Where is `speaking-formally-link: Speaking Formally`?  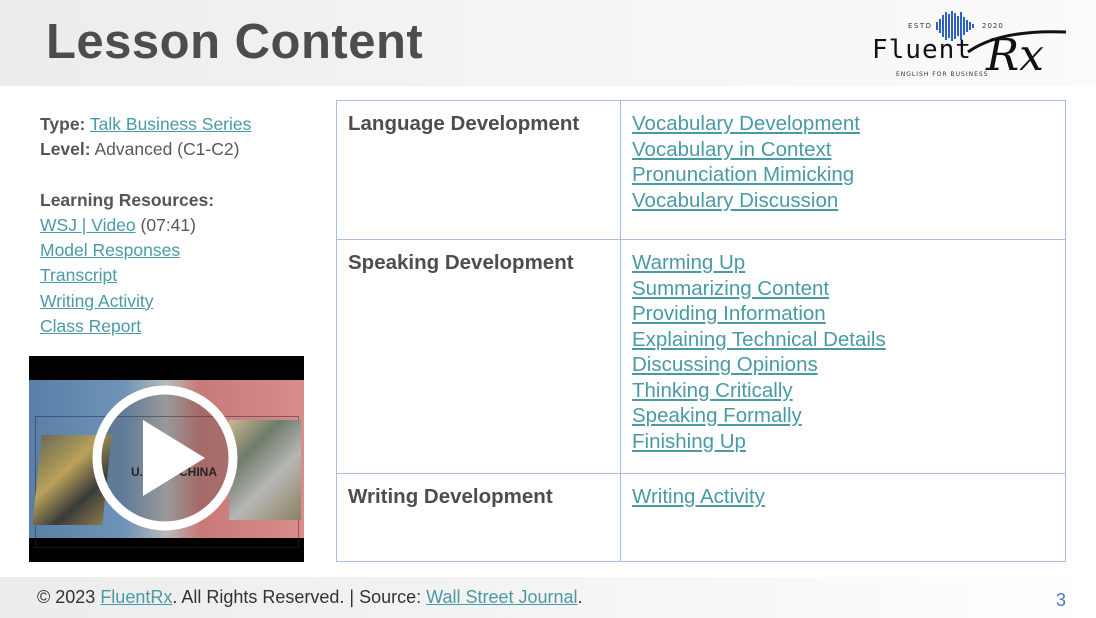
speaking-formally-link: Speaking Formally is located at coordinates (843, 416).